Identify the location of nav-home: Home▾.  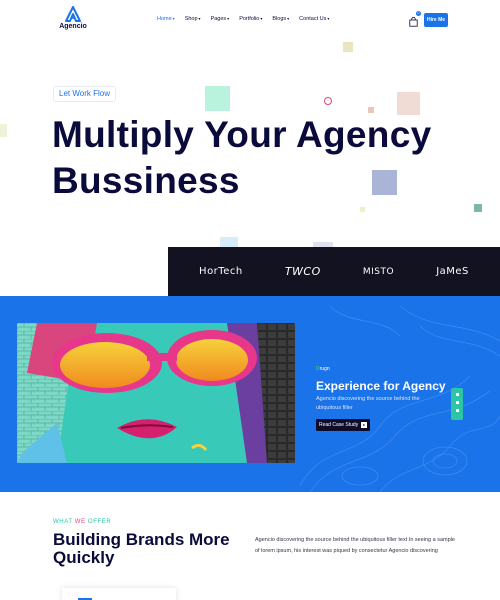
(166, 19).